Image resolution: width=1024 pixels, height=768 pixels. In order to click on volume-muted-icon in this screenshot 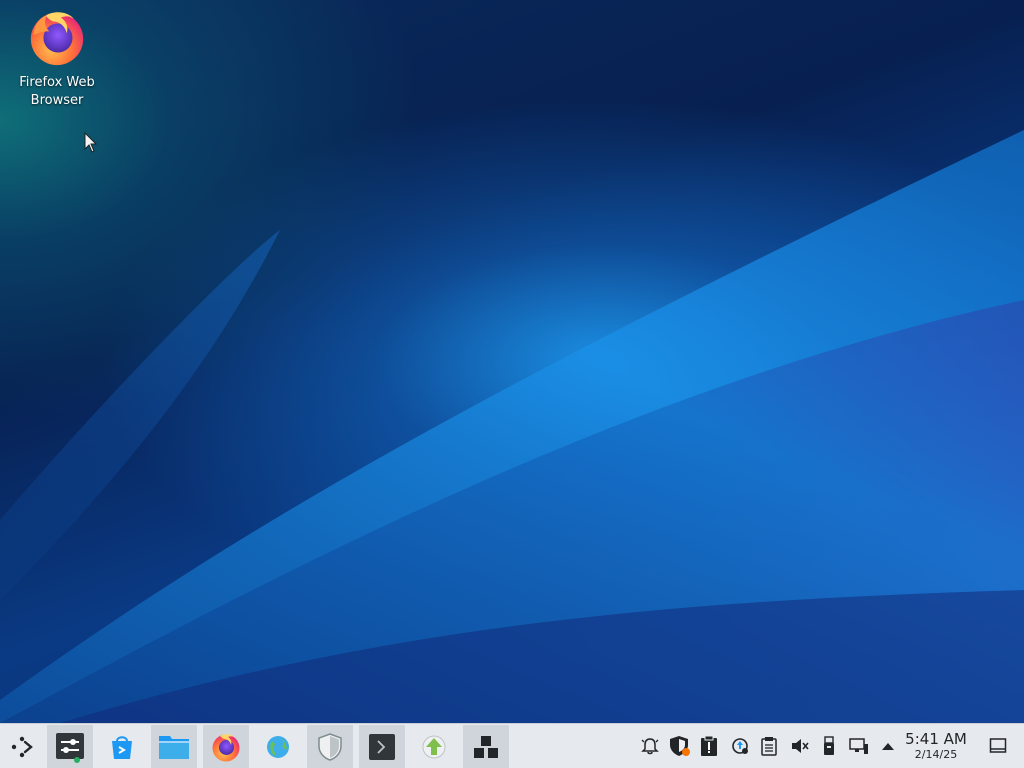, I will do `click(800, 746)`.